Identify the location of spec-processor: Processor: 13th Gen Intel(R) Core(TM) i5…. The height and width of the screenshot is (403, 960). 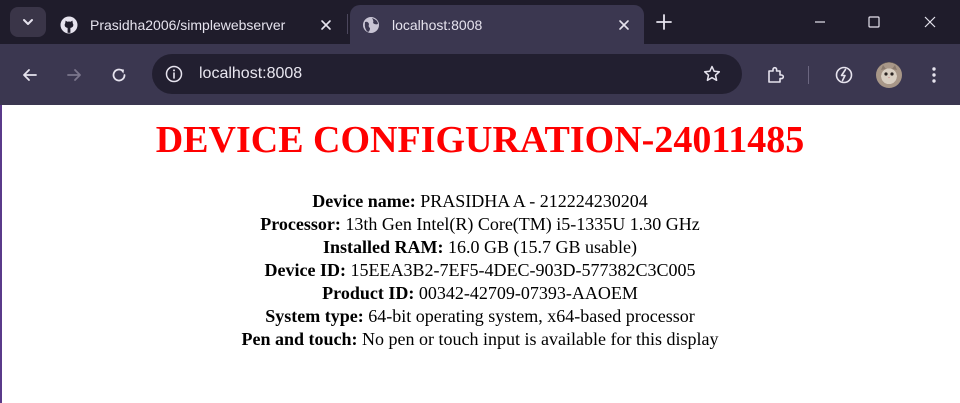
(480, 224).